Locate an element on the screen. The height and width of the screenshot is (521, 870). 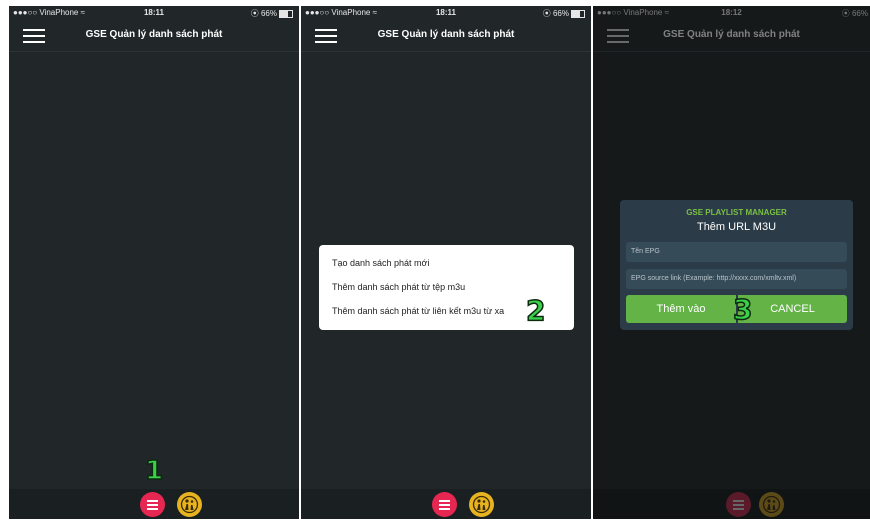
status-bar: ●●●○○ VinaPhone ≈ 18:12 ⦿ 66% is located at coordinates (731, 13).